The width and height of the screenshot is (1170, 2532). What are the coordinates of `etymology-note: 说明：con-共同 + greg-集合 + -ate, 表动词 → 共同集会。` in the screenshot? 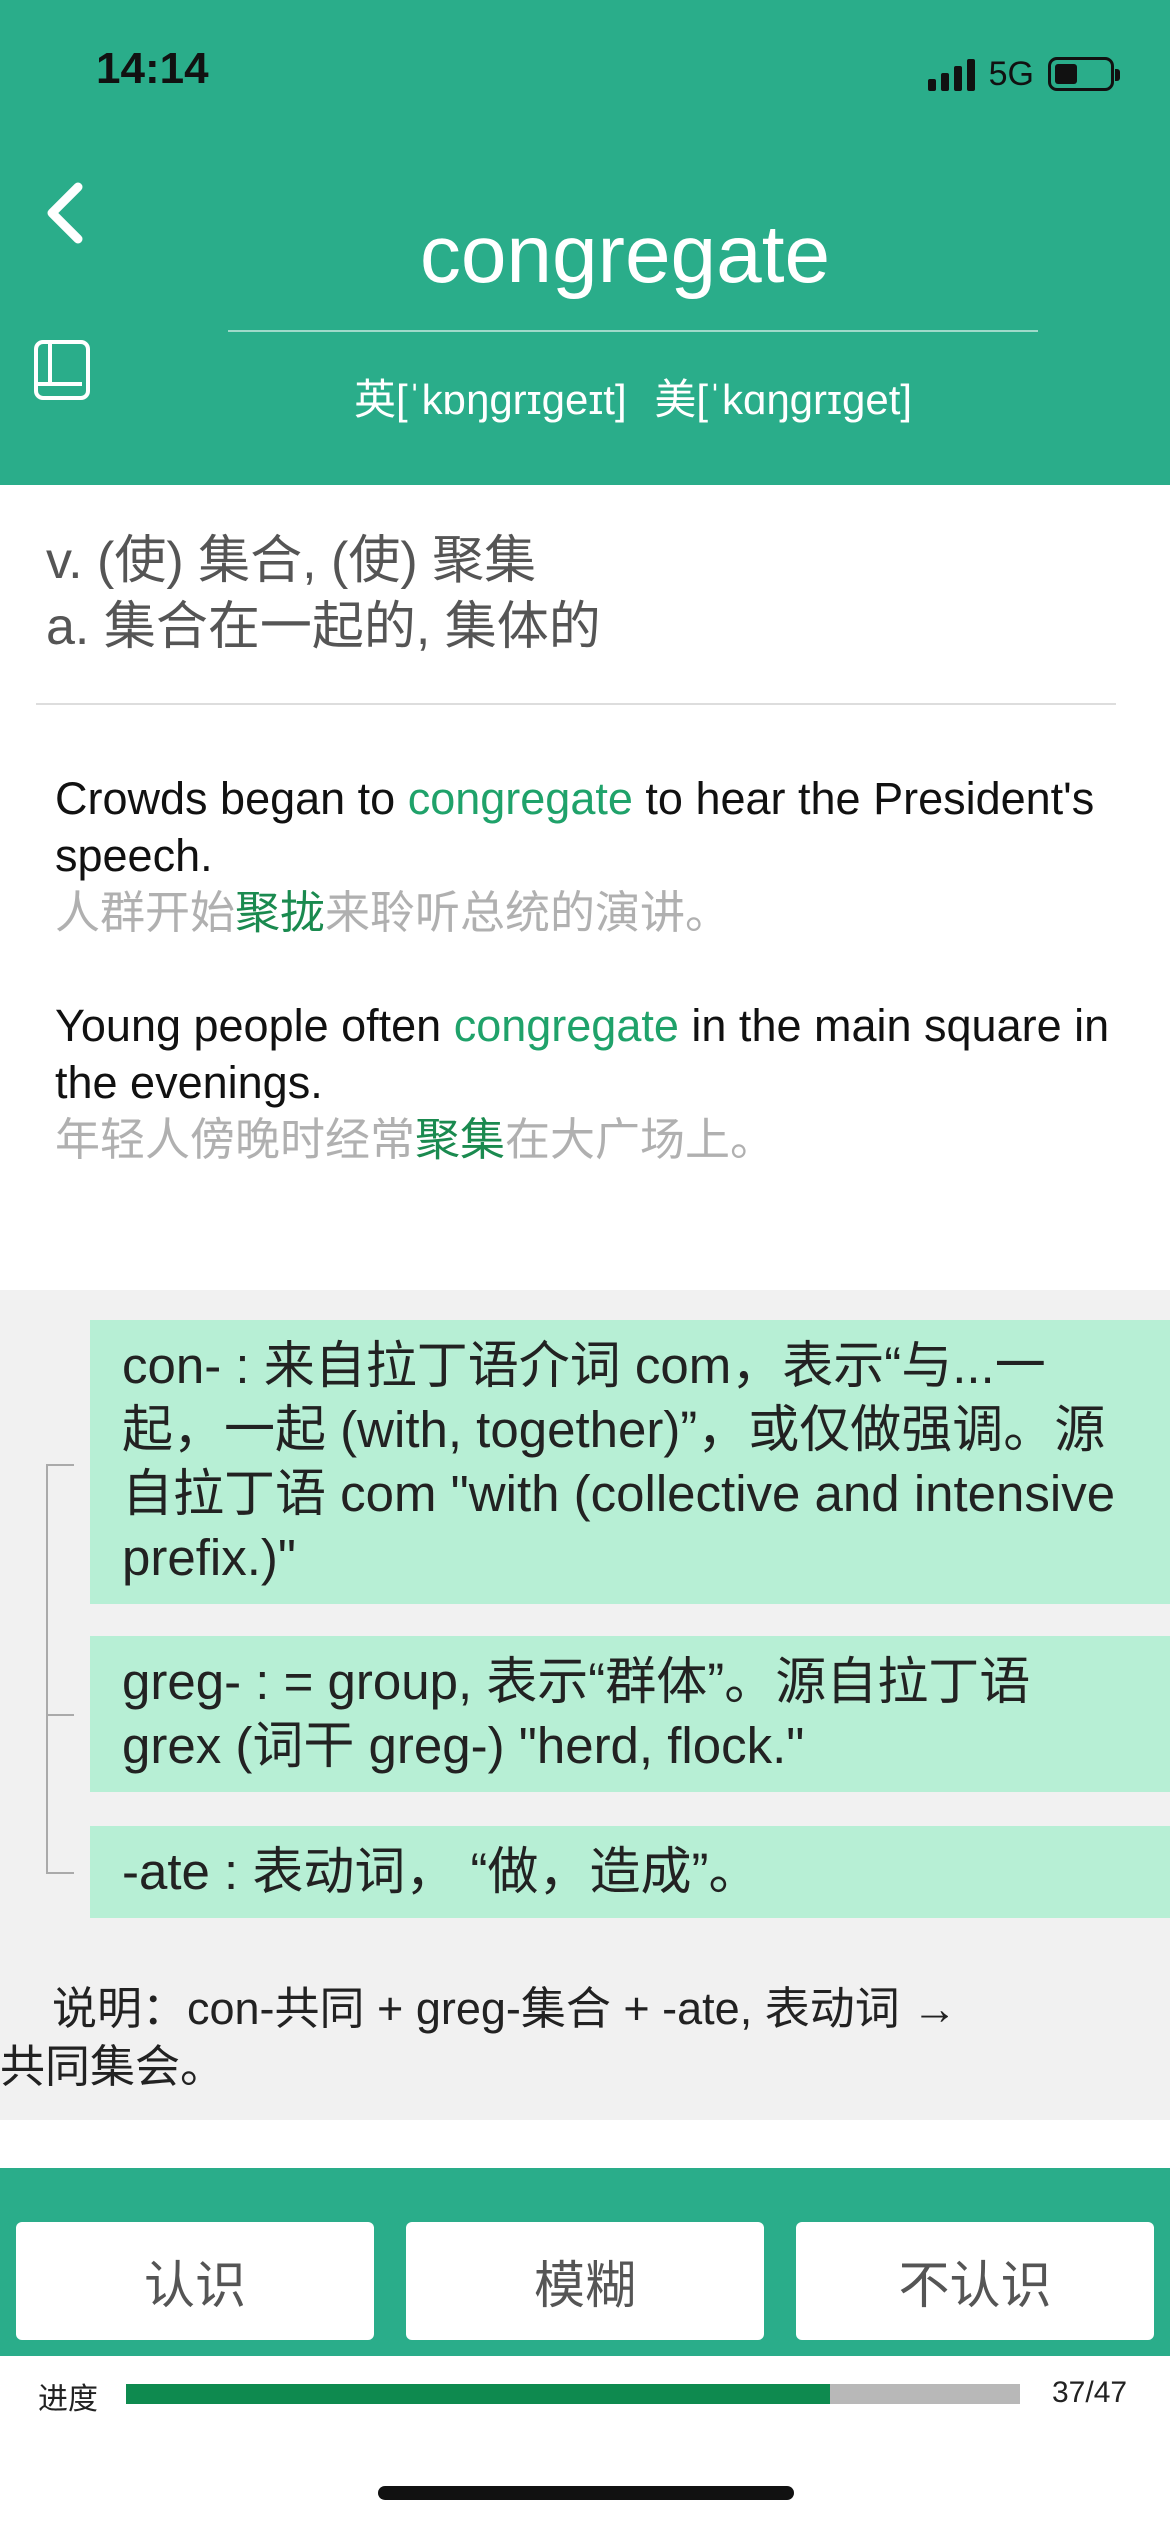 It's located at (585, 2038).